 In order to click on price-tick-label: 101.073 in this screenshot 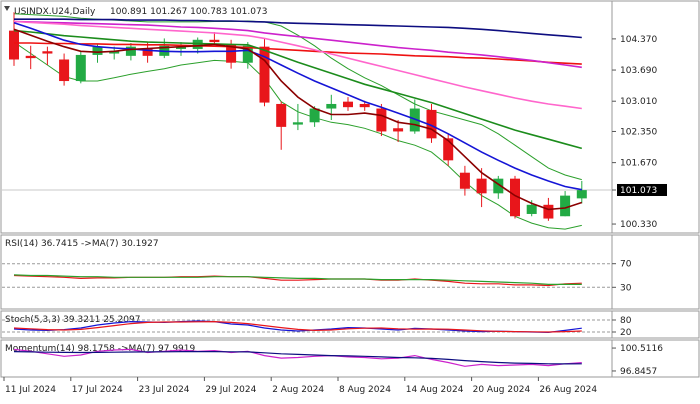, I will do `click(638, 191)`.